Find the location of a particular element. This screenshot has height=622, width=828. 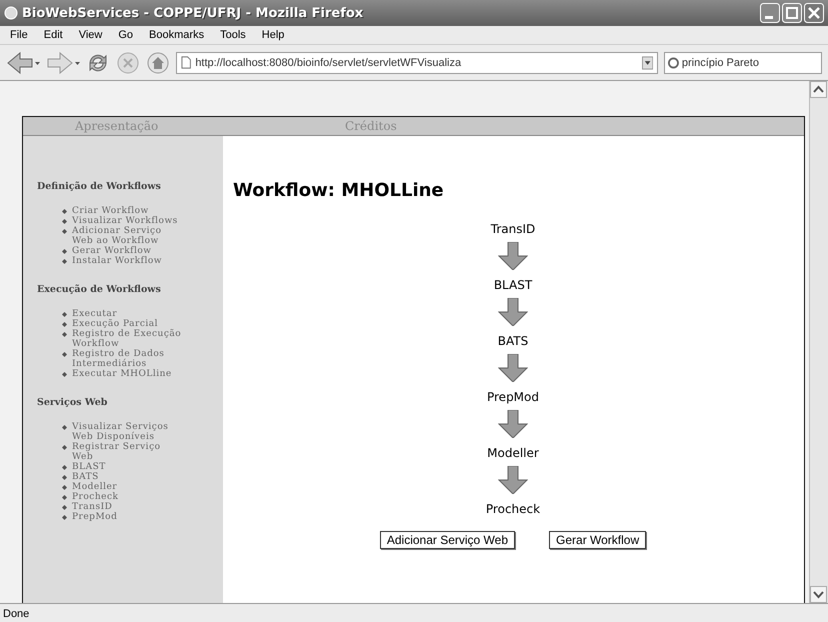

action-button: Gerar Workflow is located at coordinates (597, 540).